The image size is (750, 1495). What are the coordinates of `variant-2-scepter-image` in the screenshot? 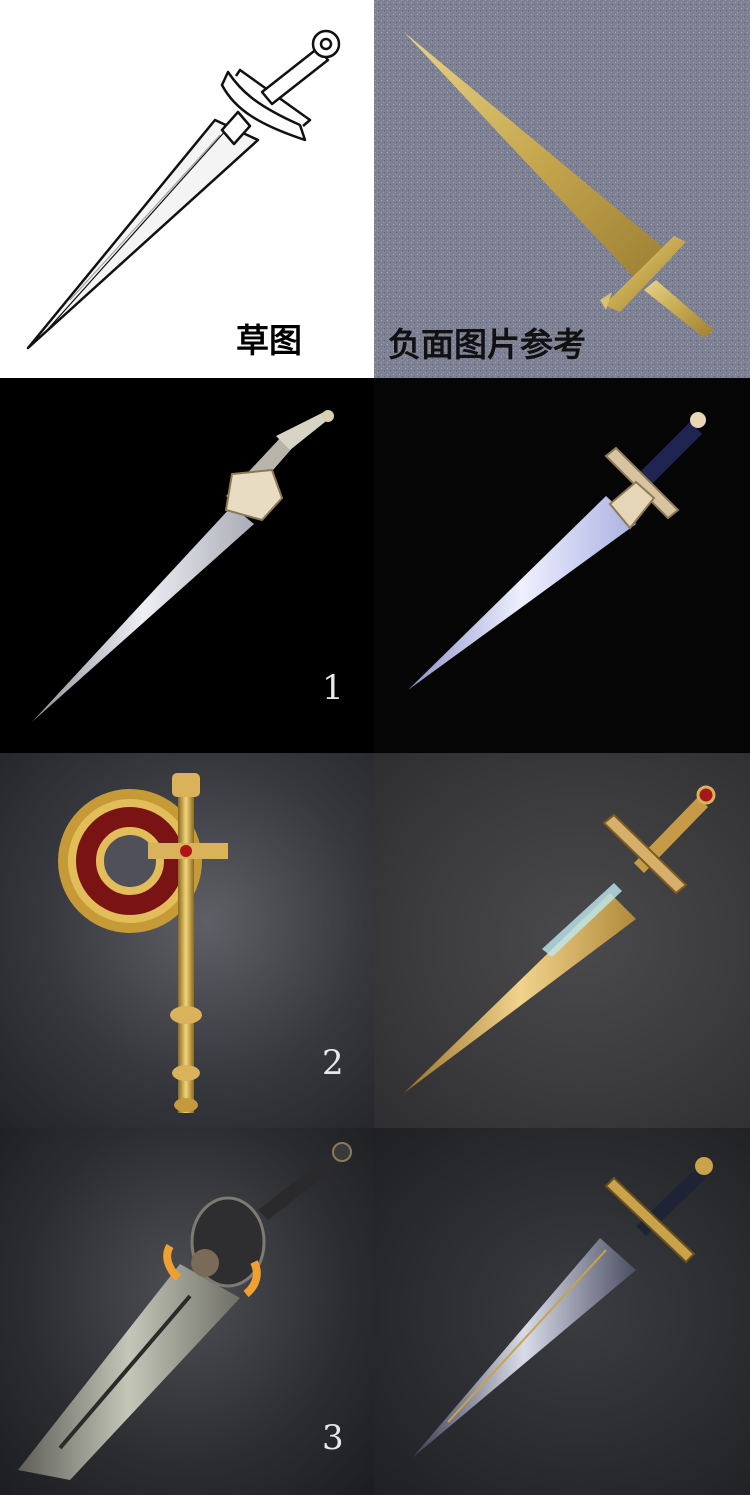 It's located at (143, 943).